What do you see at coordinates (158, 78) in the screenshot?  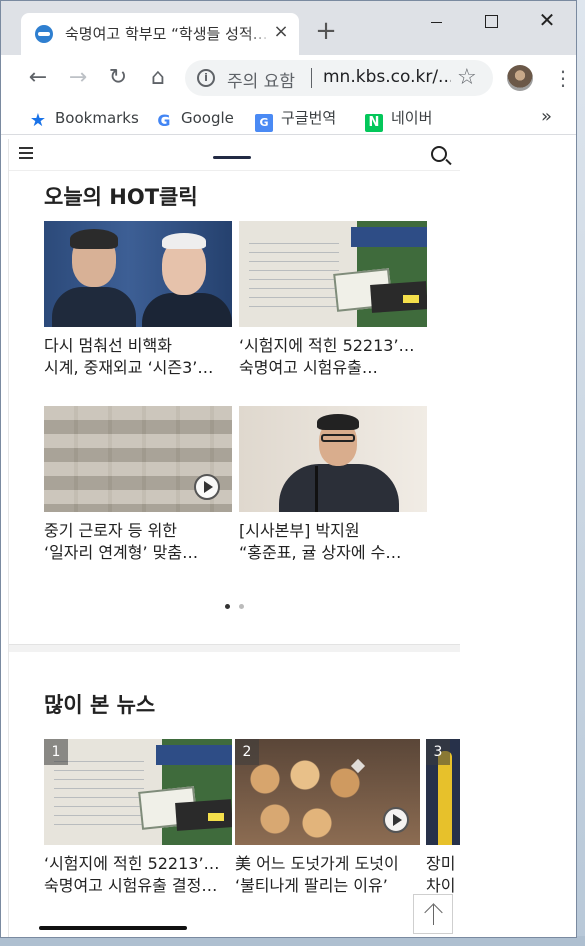 I see `home-icon: ⌂` at bounding box center [158, 78].